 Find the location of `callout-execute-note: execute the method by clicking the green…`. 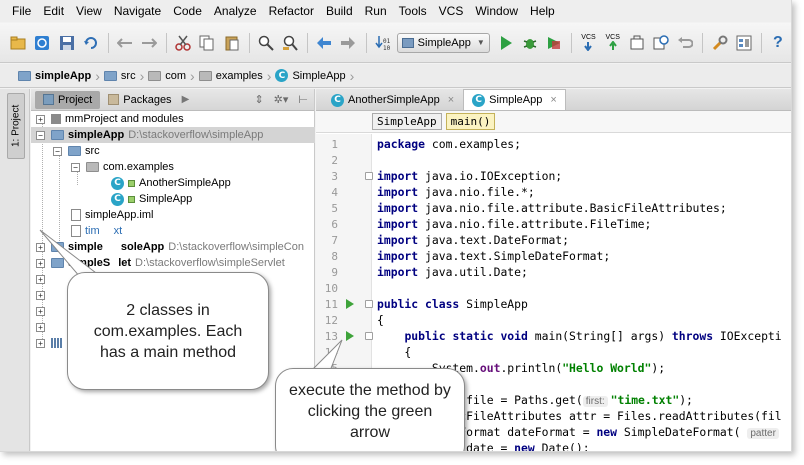

callout-execute-note: execute the method by clicking the green… is located at coordinates (370, 409).